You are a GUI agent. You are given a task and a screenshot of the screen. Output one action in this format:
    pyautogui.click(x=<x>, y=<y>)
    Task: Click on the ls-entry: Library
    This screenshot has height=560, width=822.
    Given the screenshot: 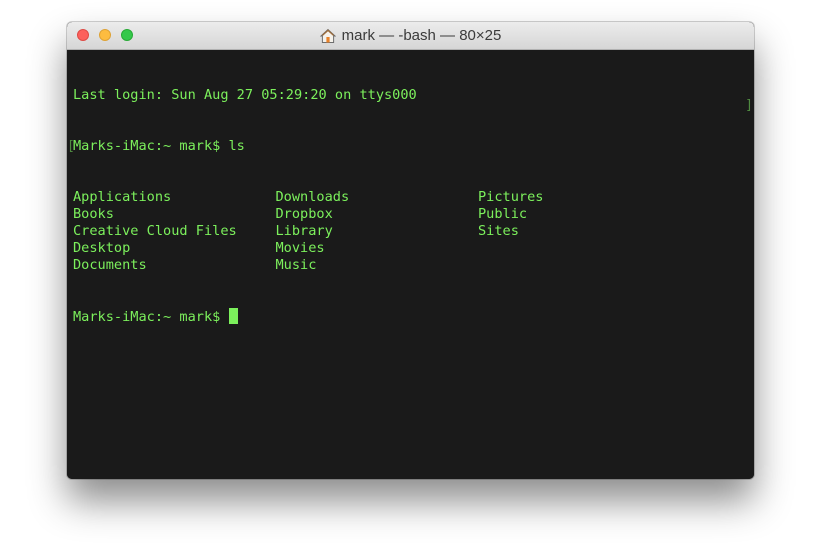 What is the action you would take?
    pyautogui.click(x=304, y=231)
    